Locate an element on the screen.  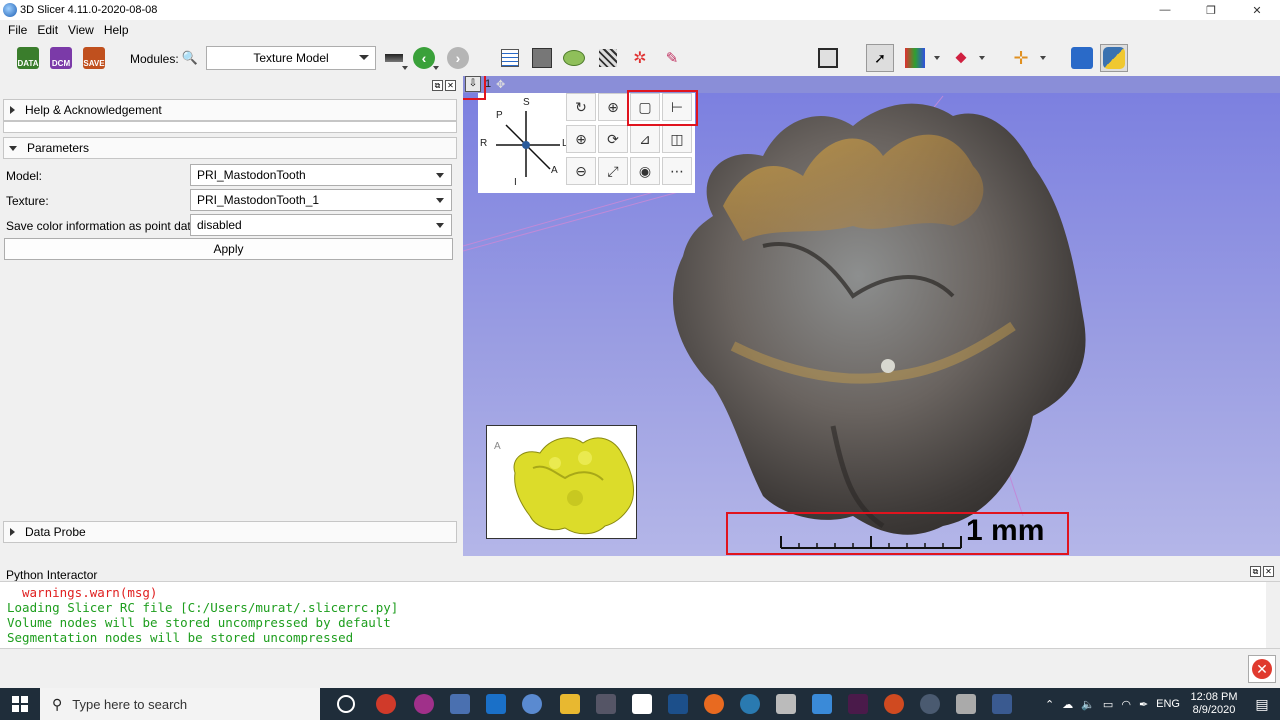
file-explorer-icon is located at coordinates (570, 704).